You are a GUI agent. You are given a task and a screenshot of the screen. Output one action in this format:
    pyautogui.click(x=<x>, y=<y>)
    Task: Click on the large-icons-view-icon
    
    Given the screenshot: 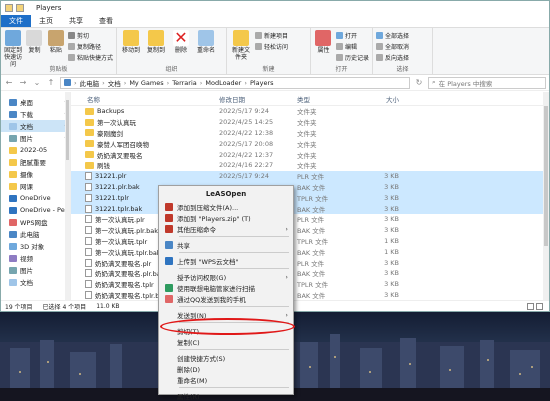 What is the action you would take?
    pyautogui.click(x=539, y=306)
    